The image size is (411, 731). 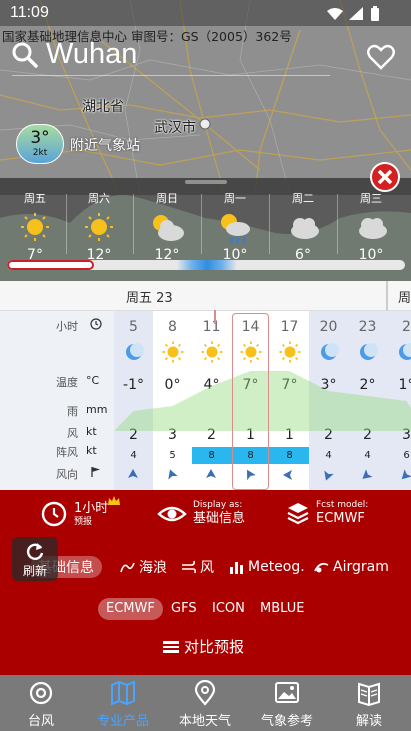 What do you see at coordinates (371, 198) in the screenshot?
I see `day-name: 周三` at bounding box center [371, 198].